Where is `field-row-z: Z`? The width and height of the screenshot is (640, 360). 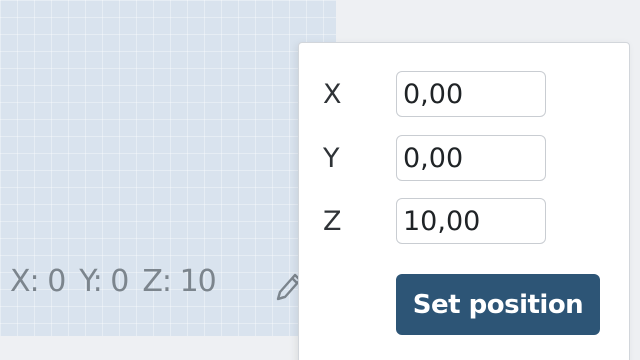
field-row-z: Z is located at coordinates (464, 222).